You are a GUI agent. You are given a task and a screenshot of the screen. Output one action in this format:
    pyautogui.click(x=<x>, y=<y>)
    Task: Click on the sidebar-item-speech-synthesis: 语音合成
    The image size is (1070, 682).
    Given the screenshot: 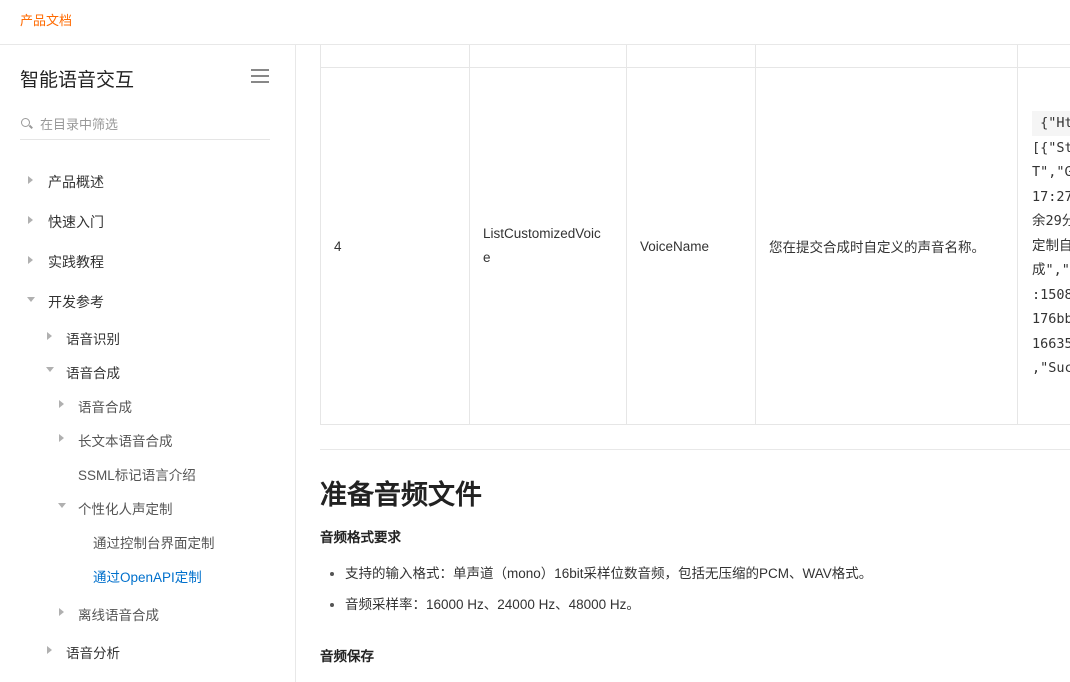 What is the action you would take?
    pyautogui.click(x=93, y=372)
    